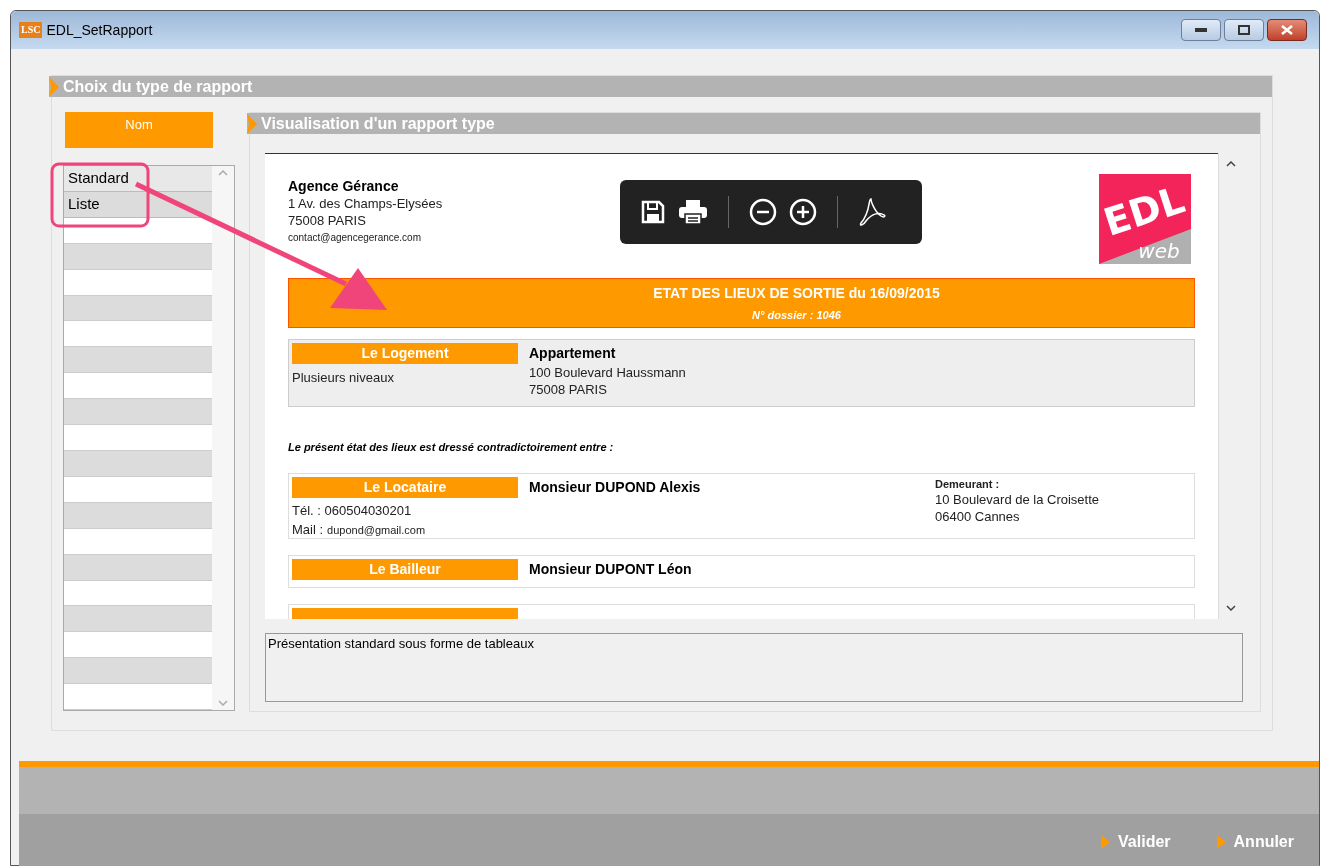 This screenshot has height=866, width=1320. Describe the element at coordinates (355, 238) in the screenshot. I see `agency-email: contact@agencegerance.com` at that location.